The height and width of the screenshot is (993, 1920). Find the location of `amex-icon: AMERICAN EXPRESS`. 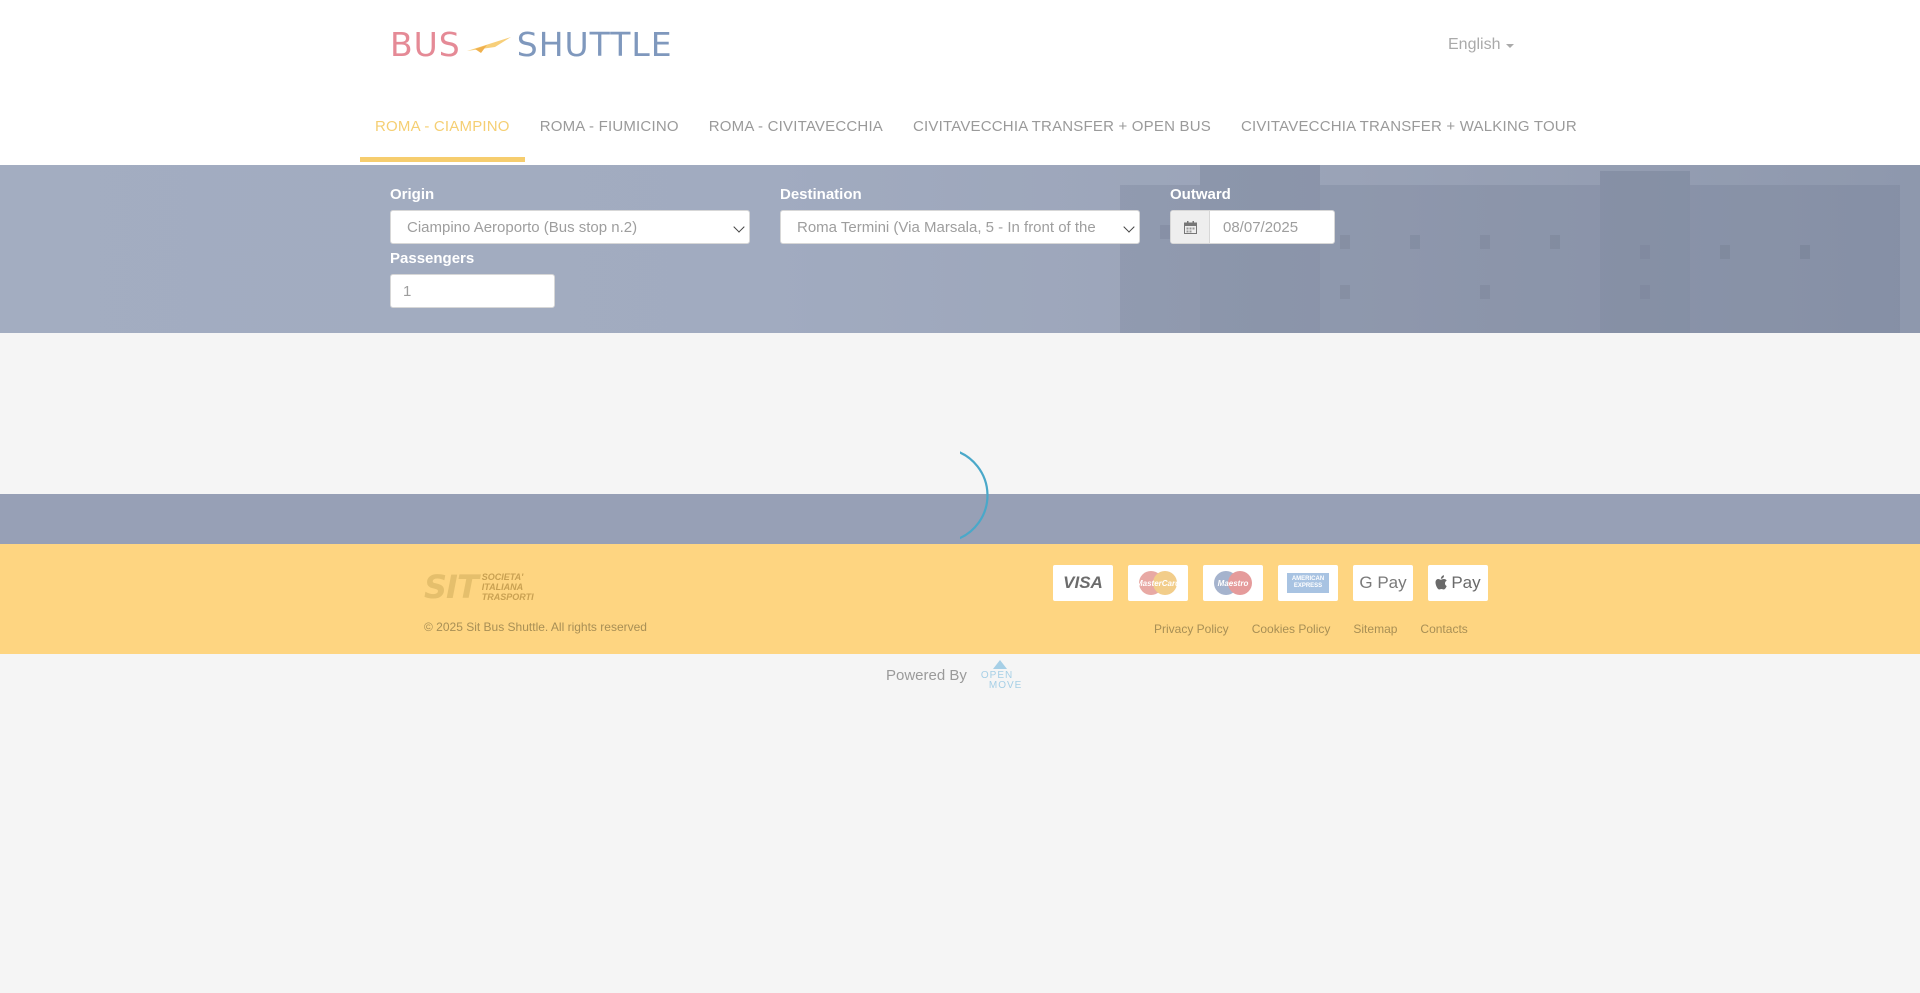

amex-icon: AMERICAN EXPRESS is located at coordinates (1308, 583).